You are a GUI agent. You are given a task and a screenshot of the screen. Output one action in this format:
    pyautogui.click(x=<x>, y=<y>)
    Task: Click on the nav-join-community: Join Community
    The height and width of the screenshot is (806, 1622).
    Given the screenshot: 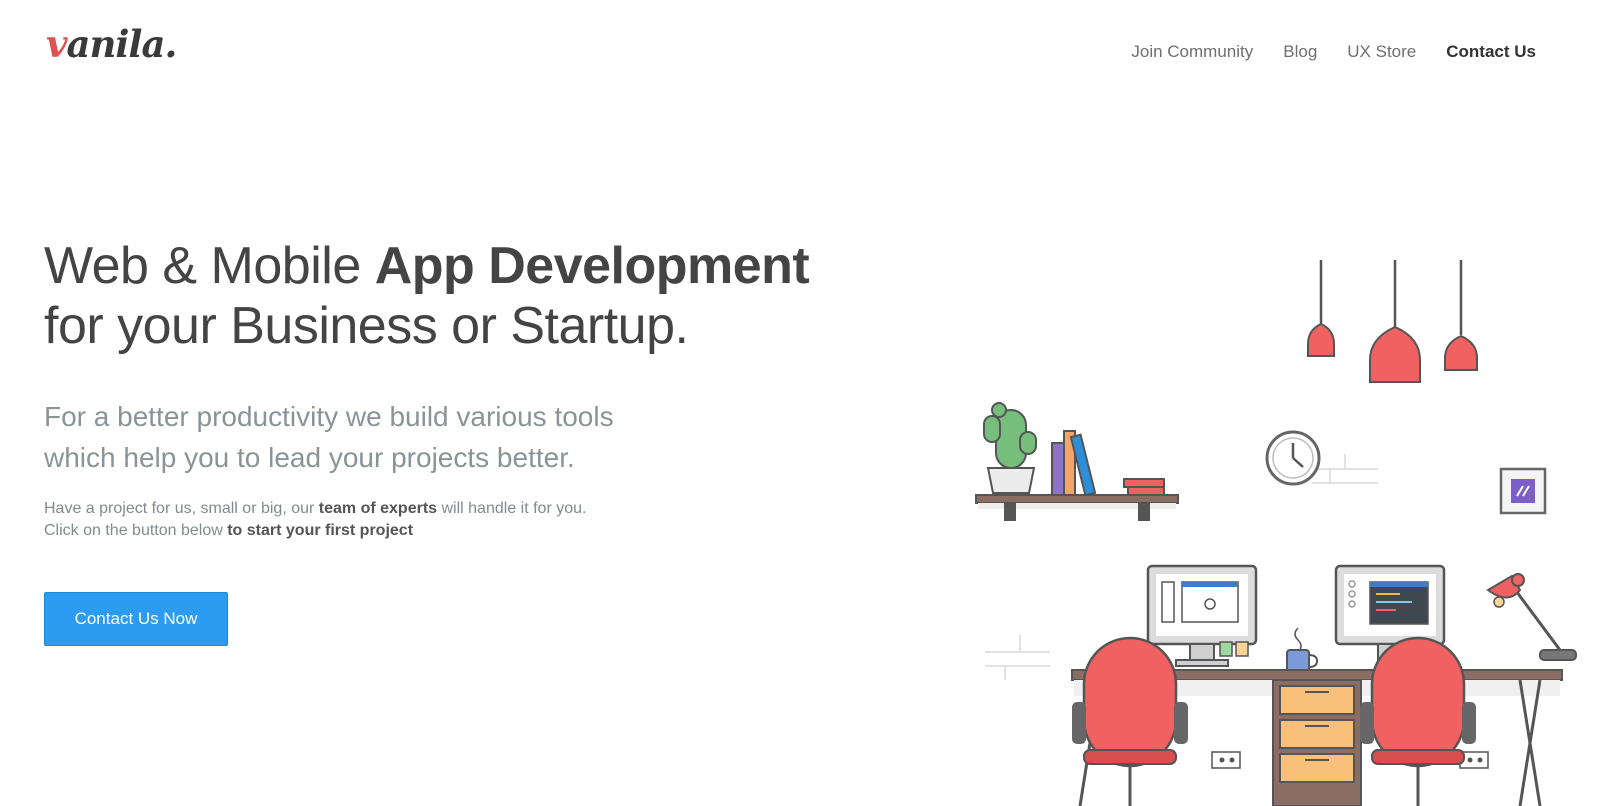 What is the action you would take?
    pyautogui.click(x=1192, y=52)
    